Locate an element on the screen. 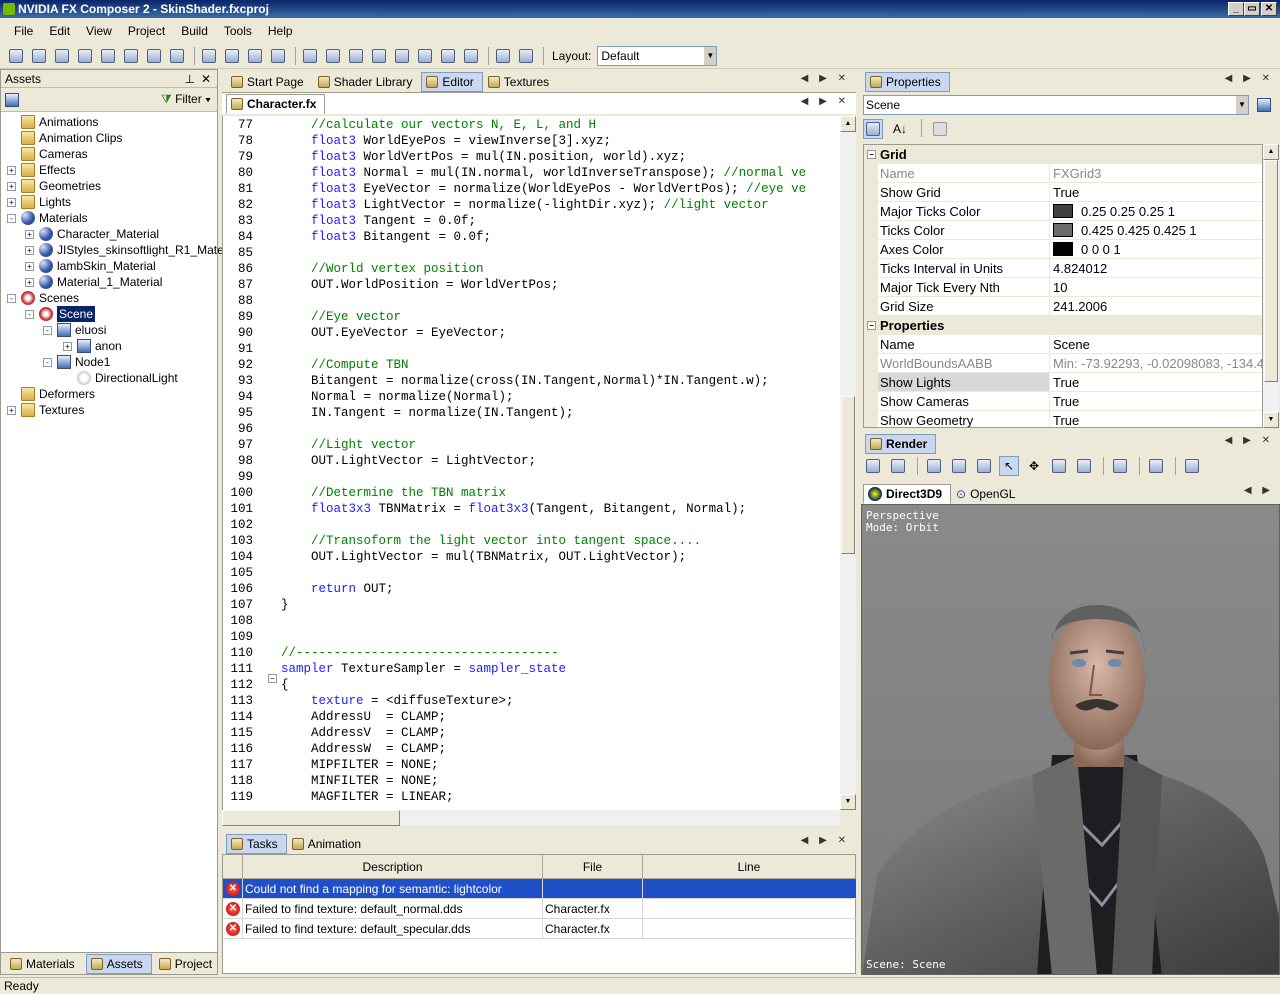  col-description: Description is located at coordinates (393, 866).